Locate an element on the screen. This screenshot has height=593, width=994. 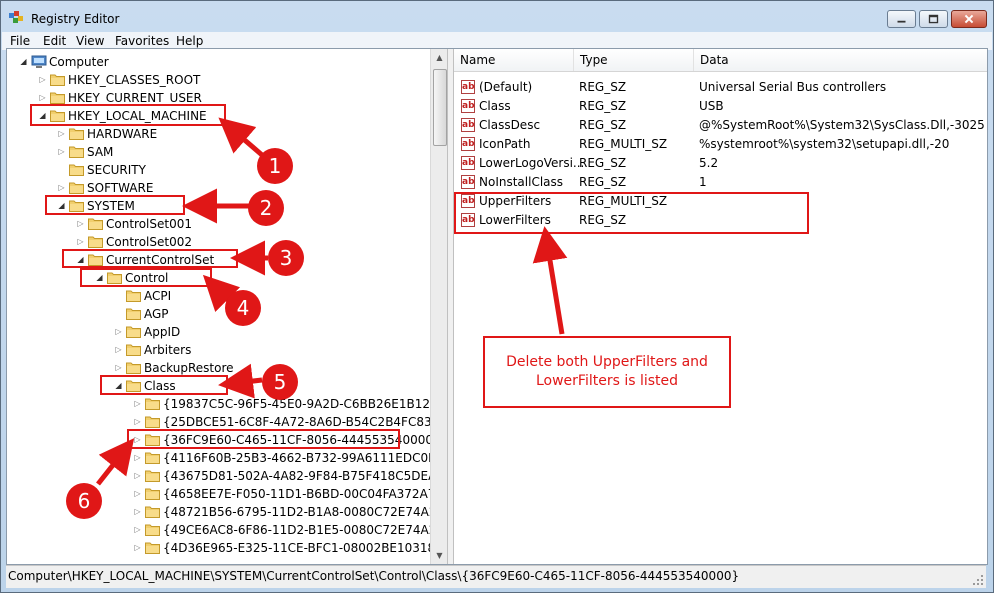
maximize-button is located at coordinates (933, 19).